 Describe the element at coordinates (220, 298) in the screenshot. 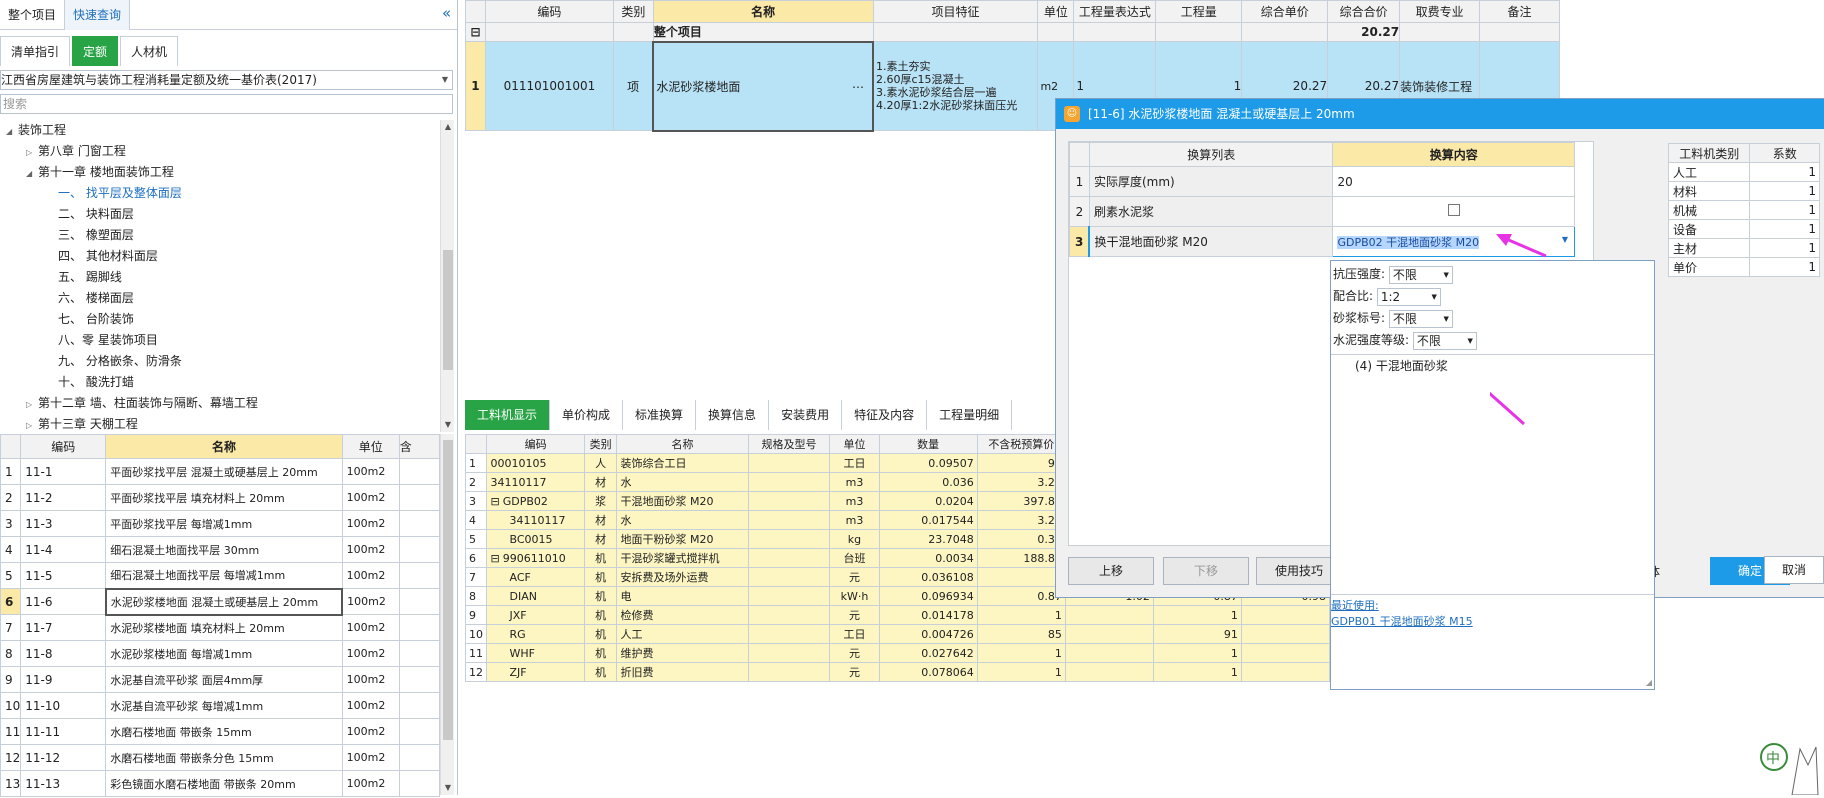

I see `tree-node: 六、 楼梯面层` at that location.